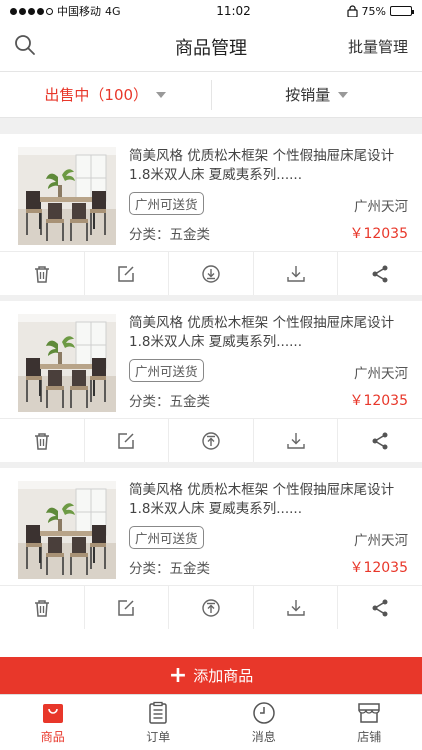 This screenshot has height=750, width=422. I want to click on sort-filter-label: 按销量, so click(308, 95).